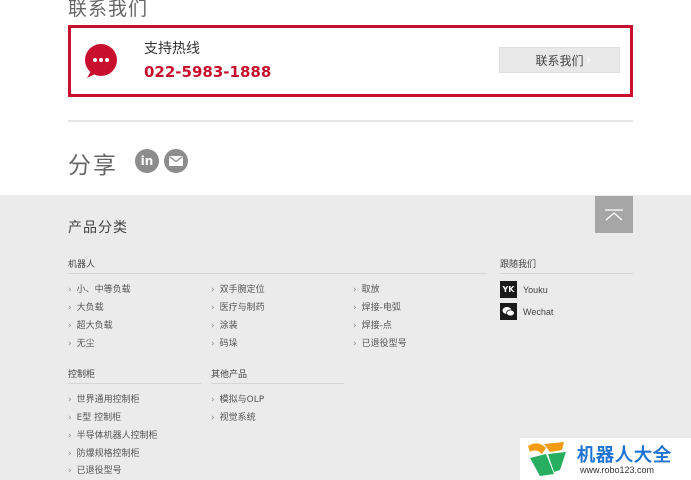  What do you see at coordinates (101, 61) in the screenshot?
I see `chat-bubble-icon` at bounding box center [101, 61].